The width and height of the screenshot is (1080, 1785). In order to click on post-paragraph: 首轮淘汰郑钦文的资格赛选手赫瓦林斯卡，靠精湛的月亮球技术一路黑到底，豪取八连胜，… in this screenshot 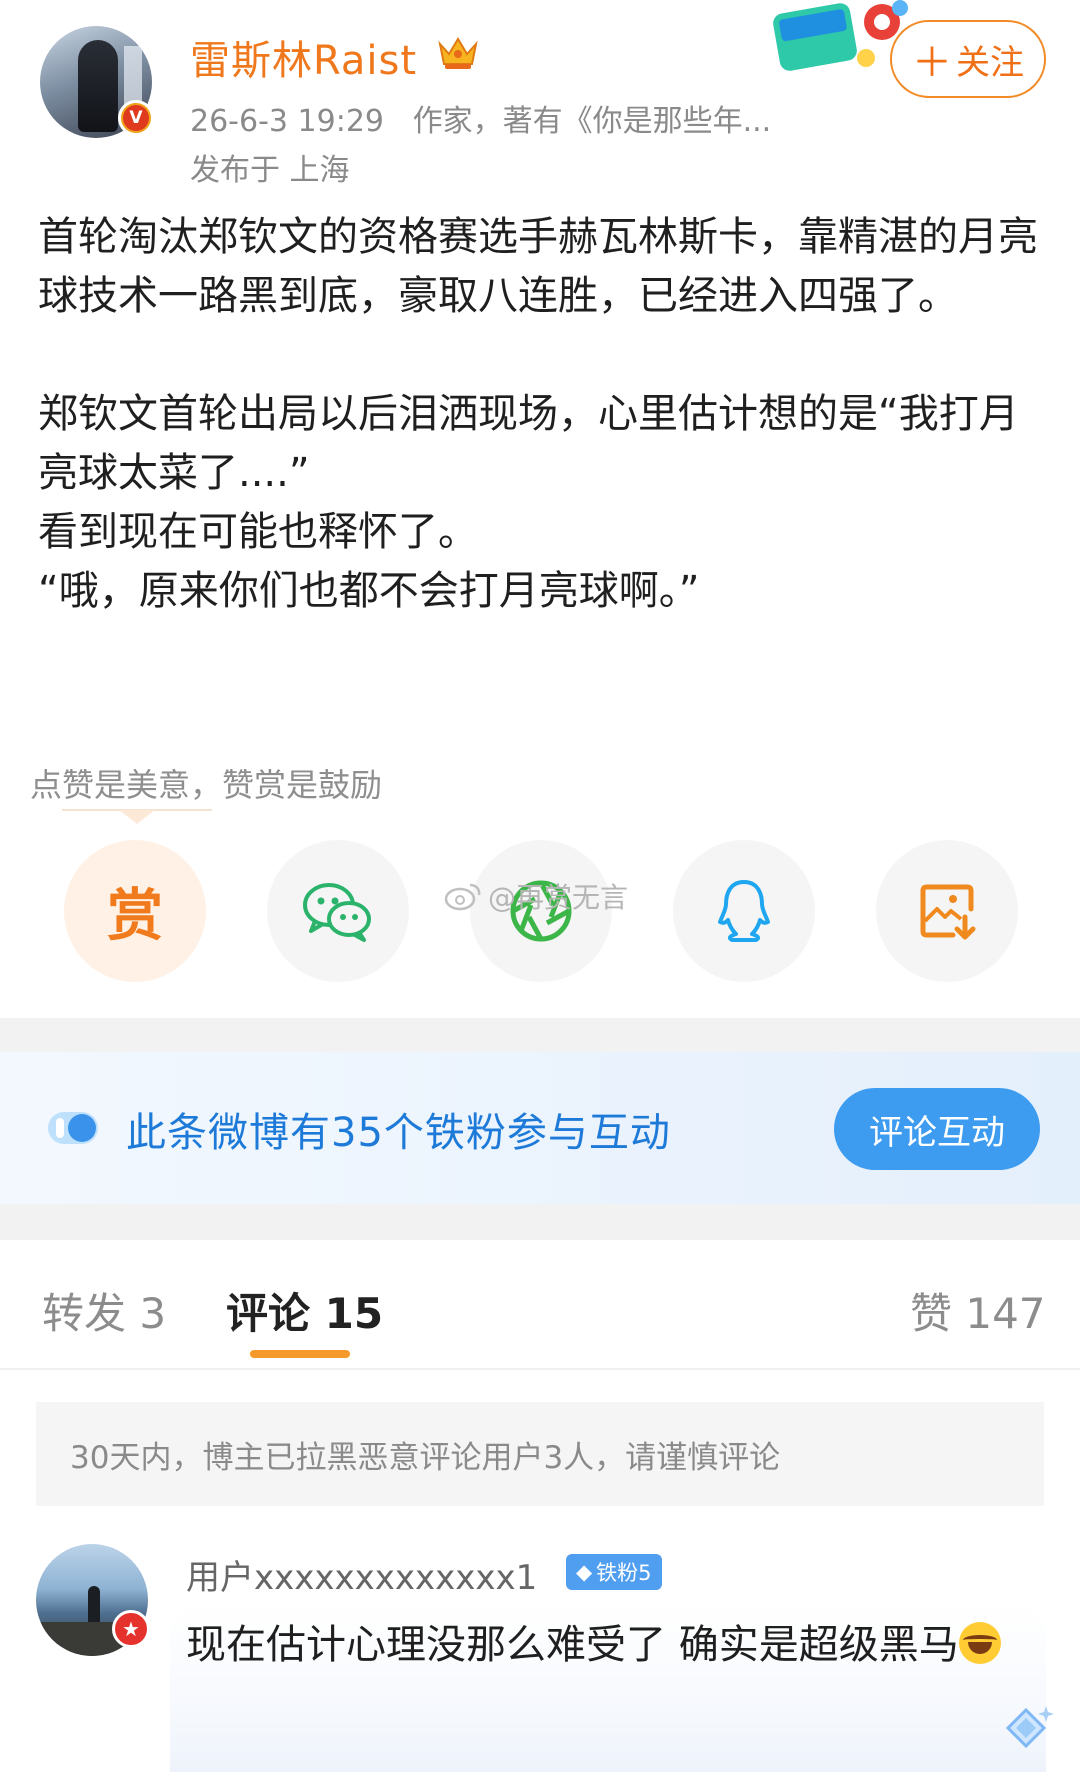, I will do `click(538, 266)`.